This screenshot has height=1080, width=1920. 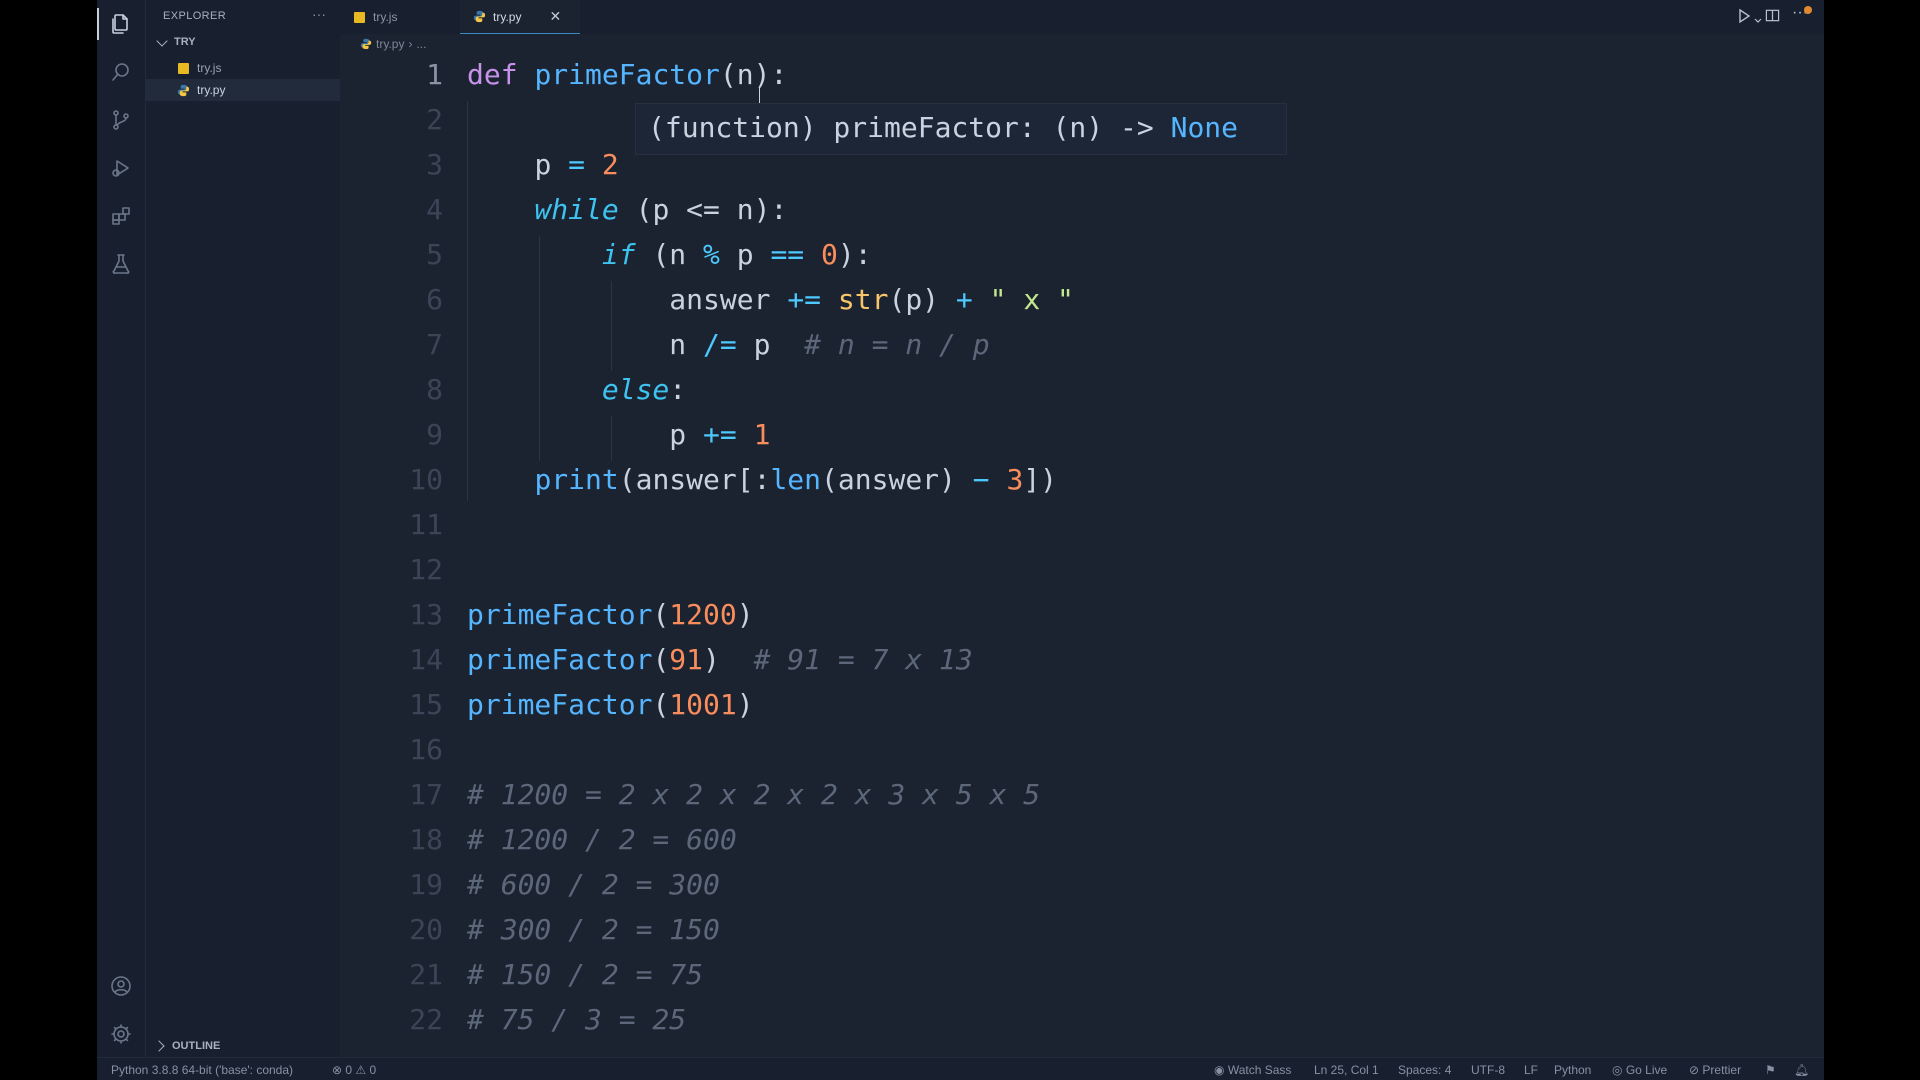 I want to click on extensions-icon, so click(x=121, y=216).